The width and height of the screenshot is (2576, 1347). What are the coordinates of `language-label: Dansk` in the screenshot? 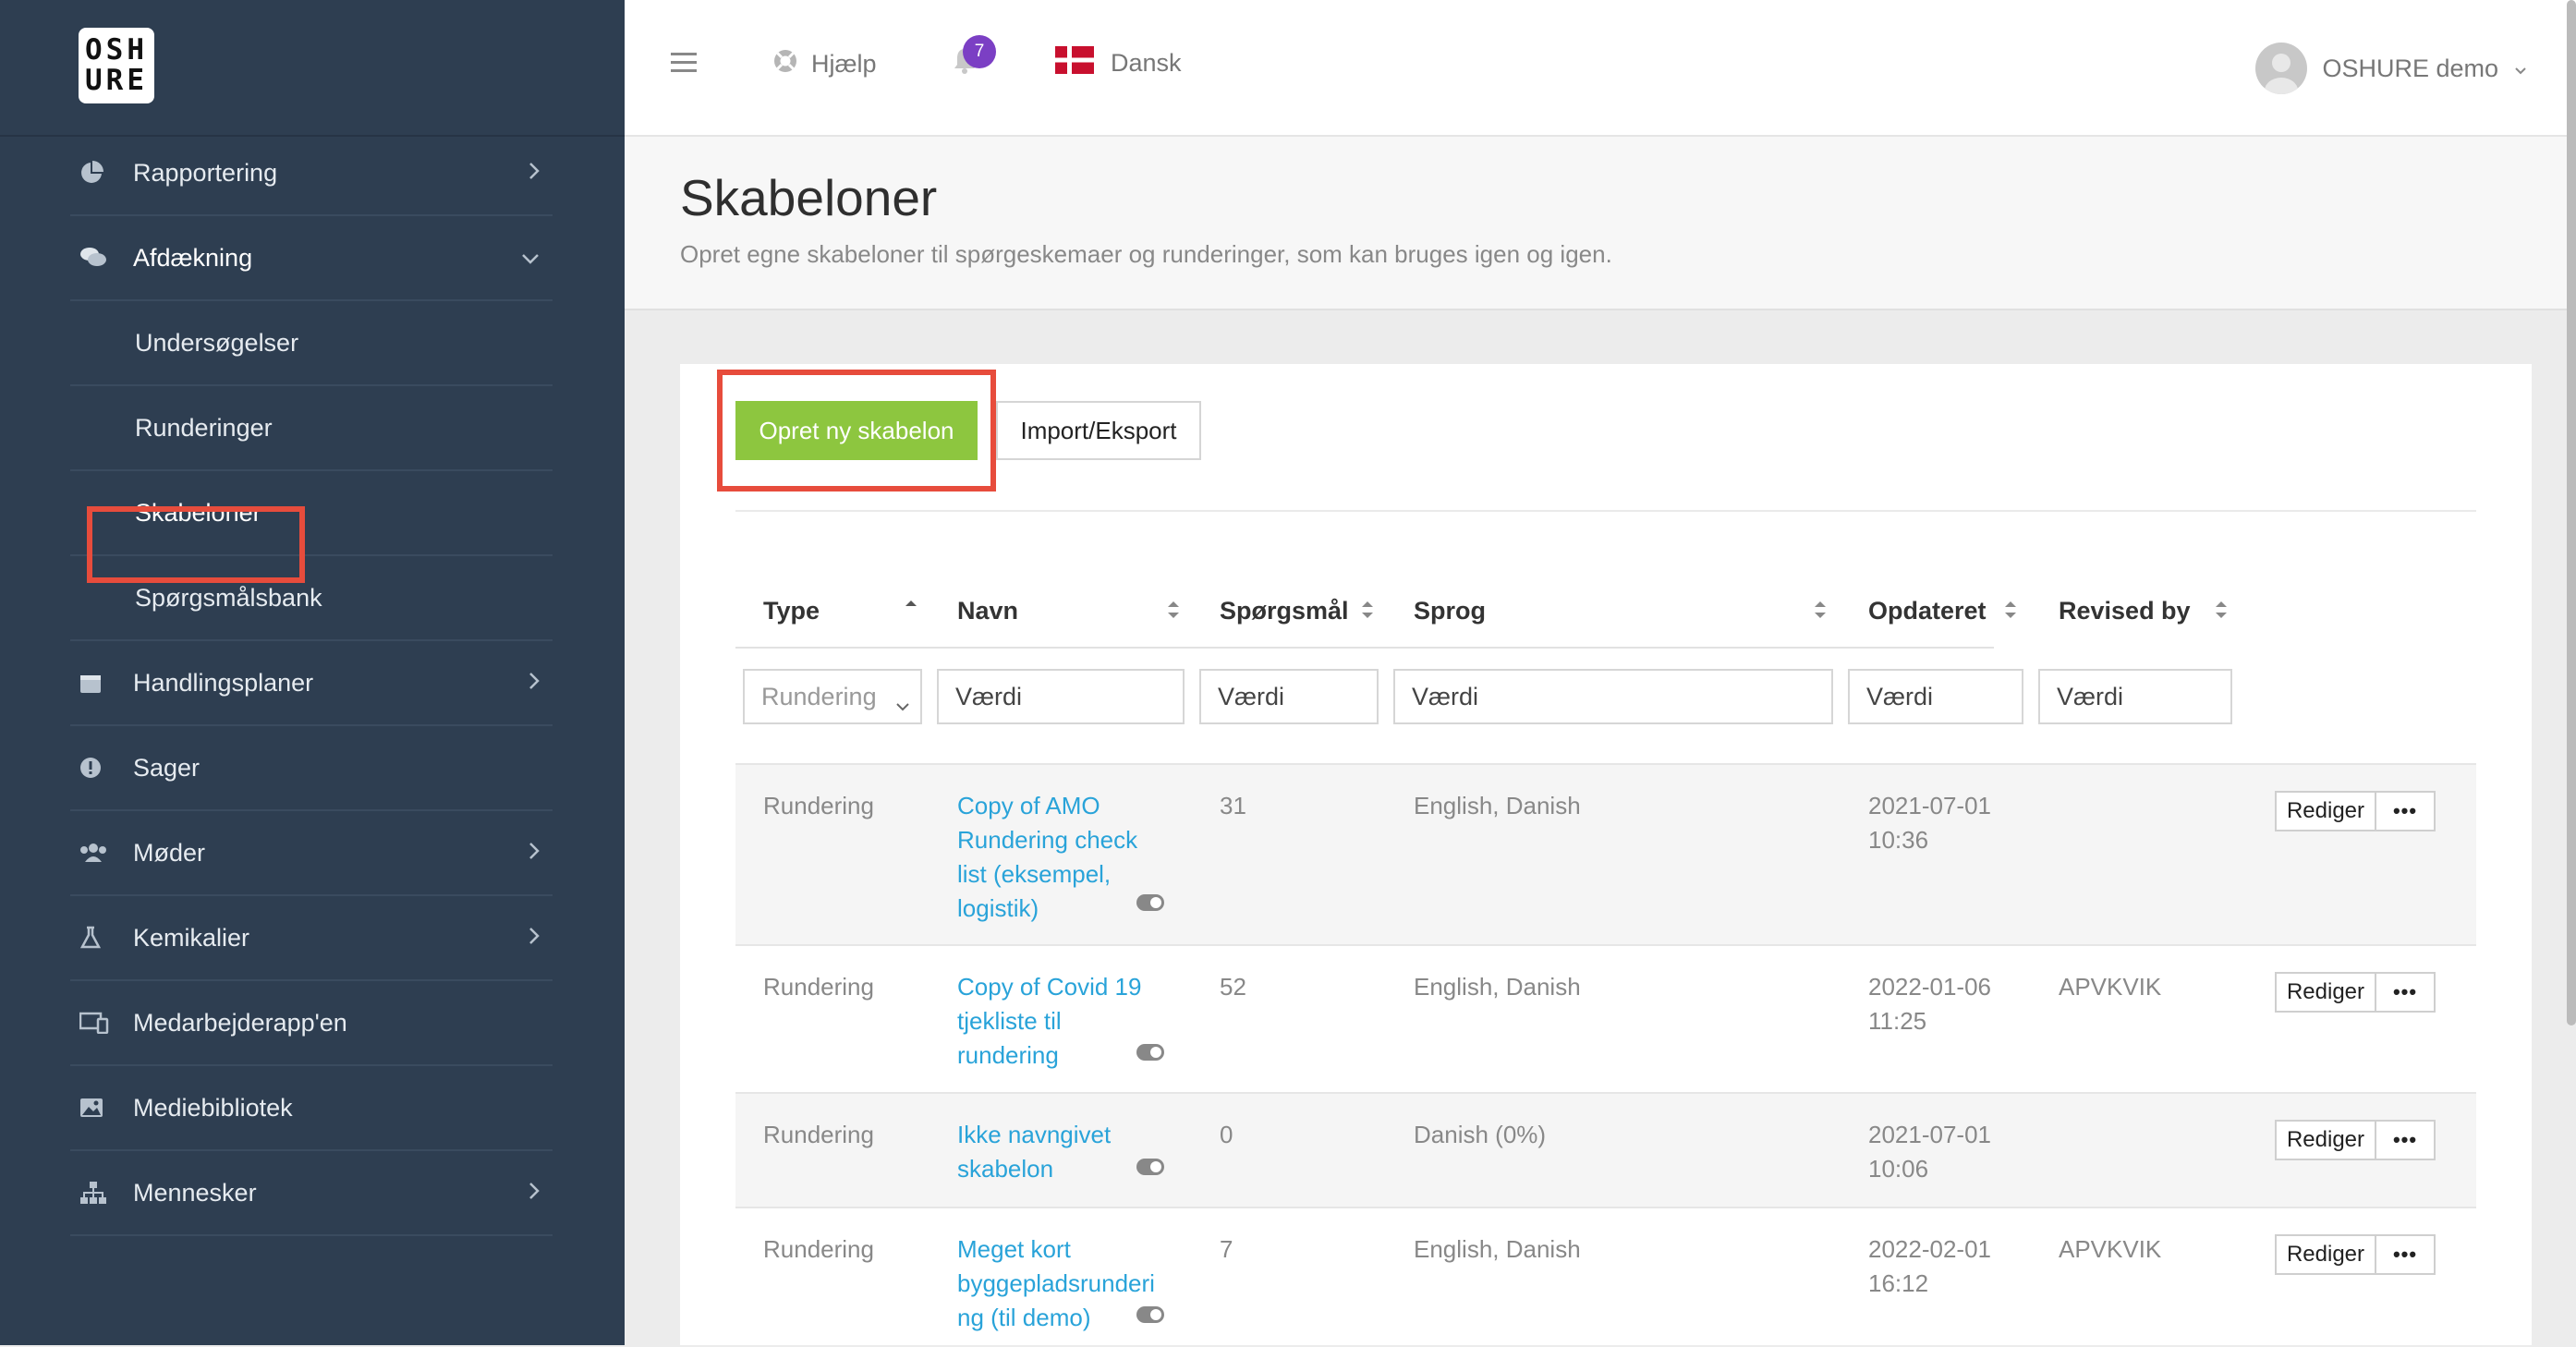 It's located at (1146, 63).